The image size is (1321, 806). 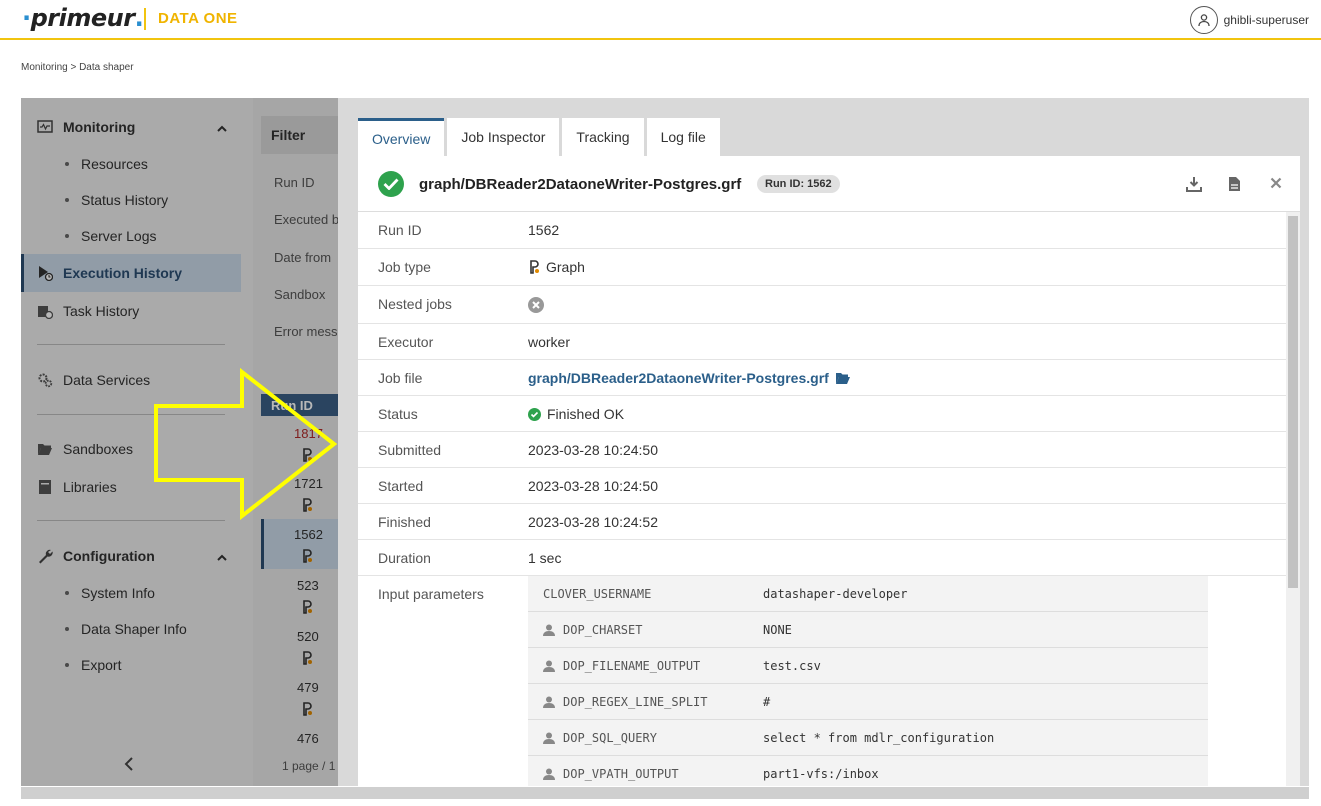 What do you see at coordinates (822, 450) in the screenshot?
I see `detail-row-submitted: Submitted 2023-03-28 10:24:50` at bounding box center [822, 450].